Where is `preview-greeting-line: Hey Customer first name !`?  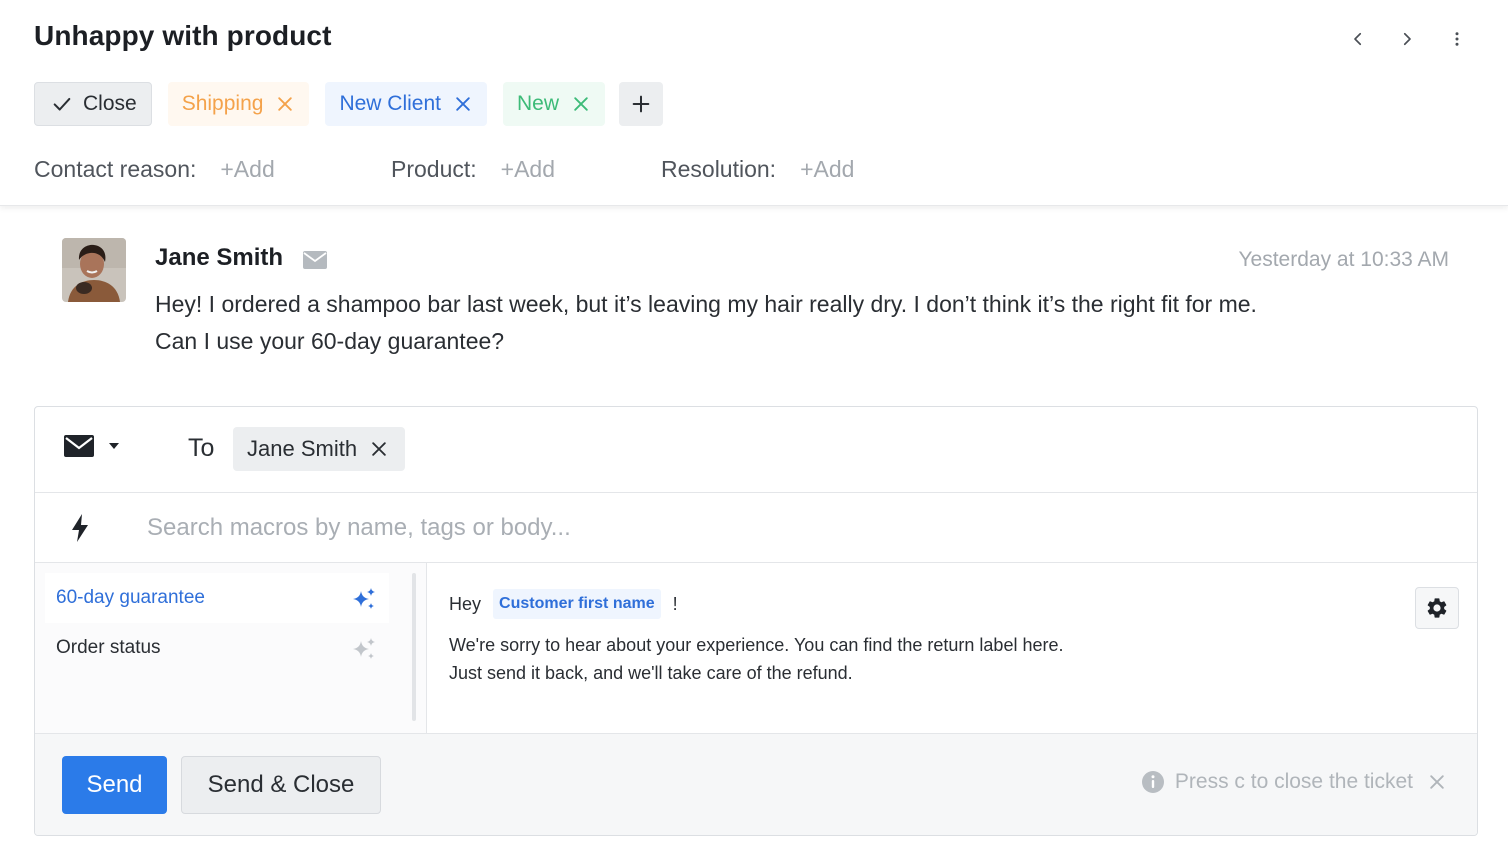 preview-greeting-line: Hey Customer first name ! is located at coordinates (563, 604).